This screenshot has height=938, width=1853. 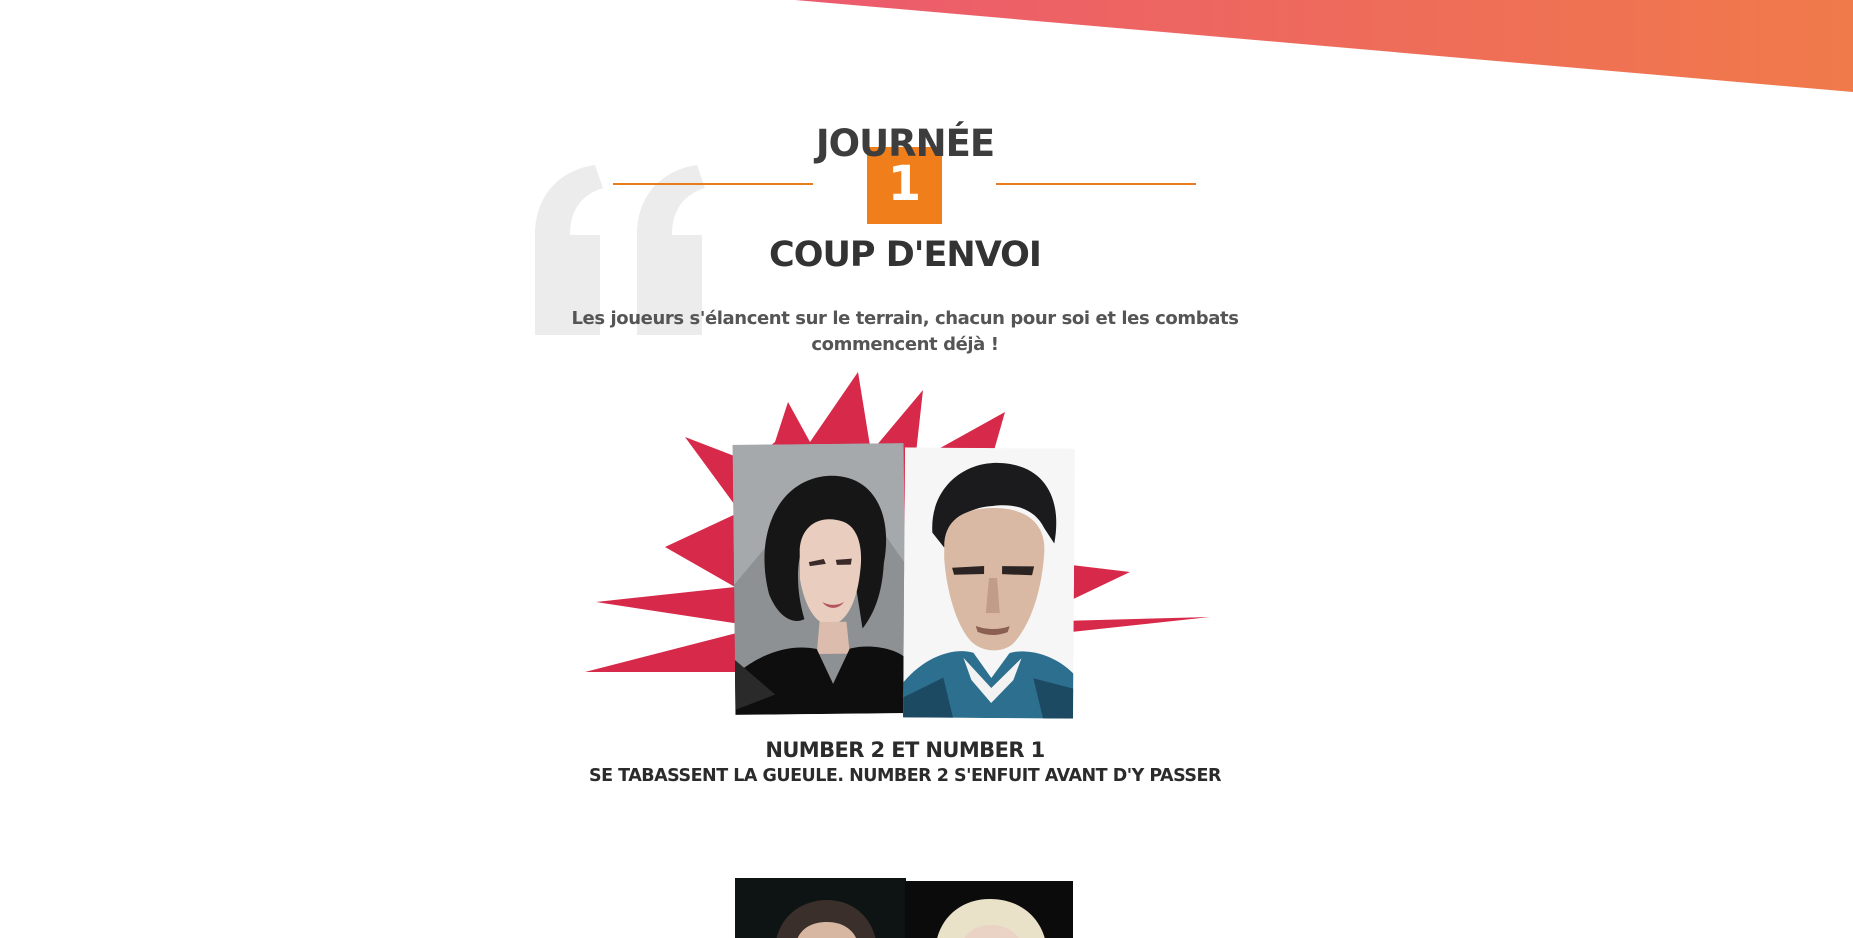 I want to click on header-banner, so click(x=1324, y=46).